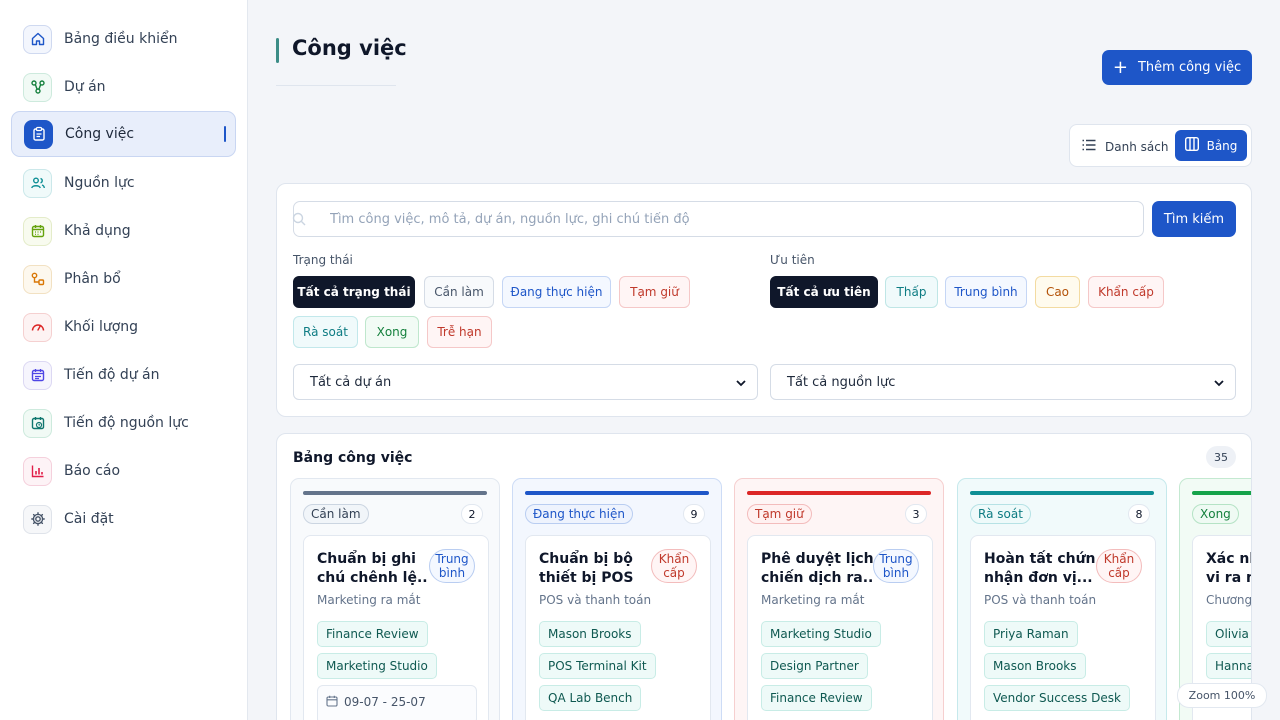 Image resolution: width=1280 pixels, height=720 pixels. What do you see at coordinates (1228, 666) in the screenshot?
I see `resource-tag: Hannal` at bounding box center [1228, 666].